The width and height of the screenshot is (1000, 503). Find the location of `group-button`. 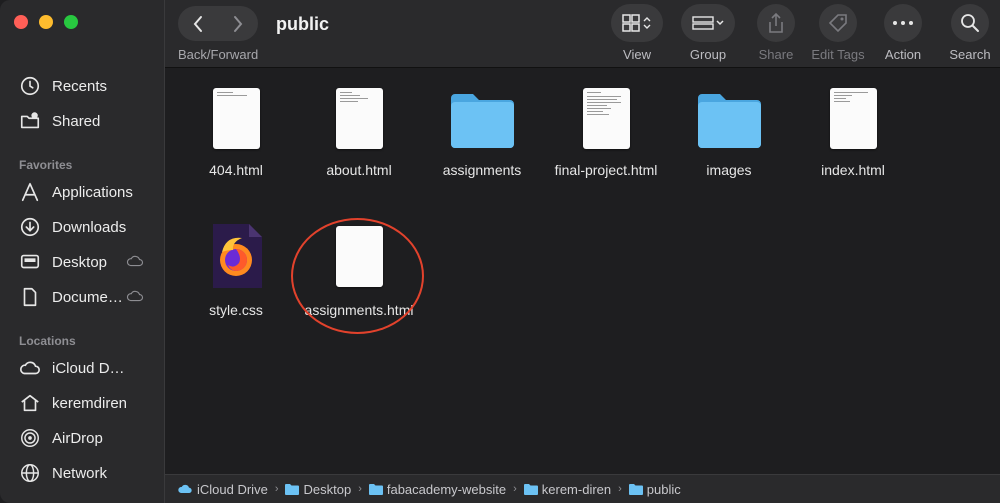

group-button is located at coordinates (708, 23).